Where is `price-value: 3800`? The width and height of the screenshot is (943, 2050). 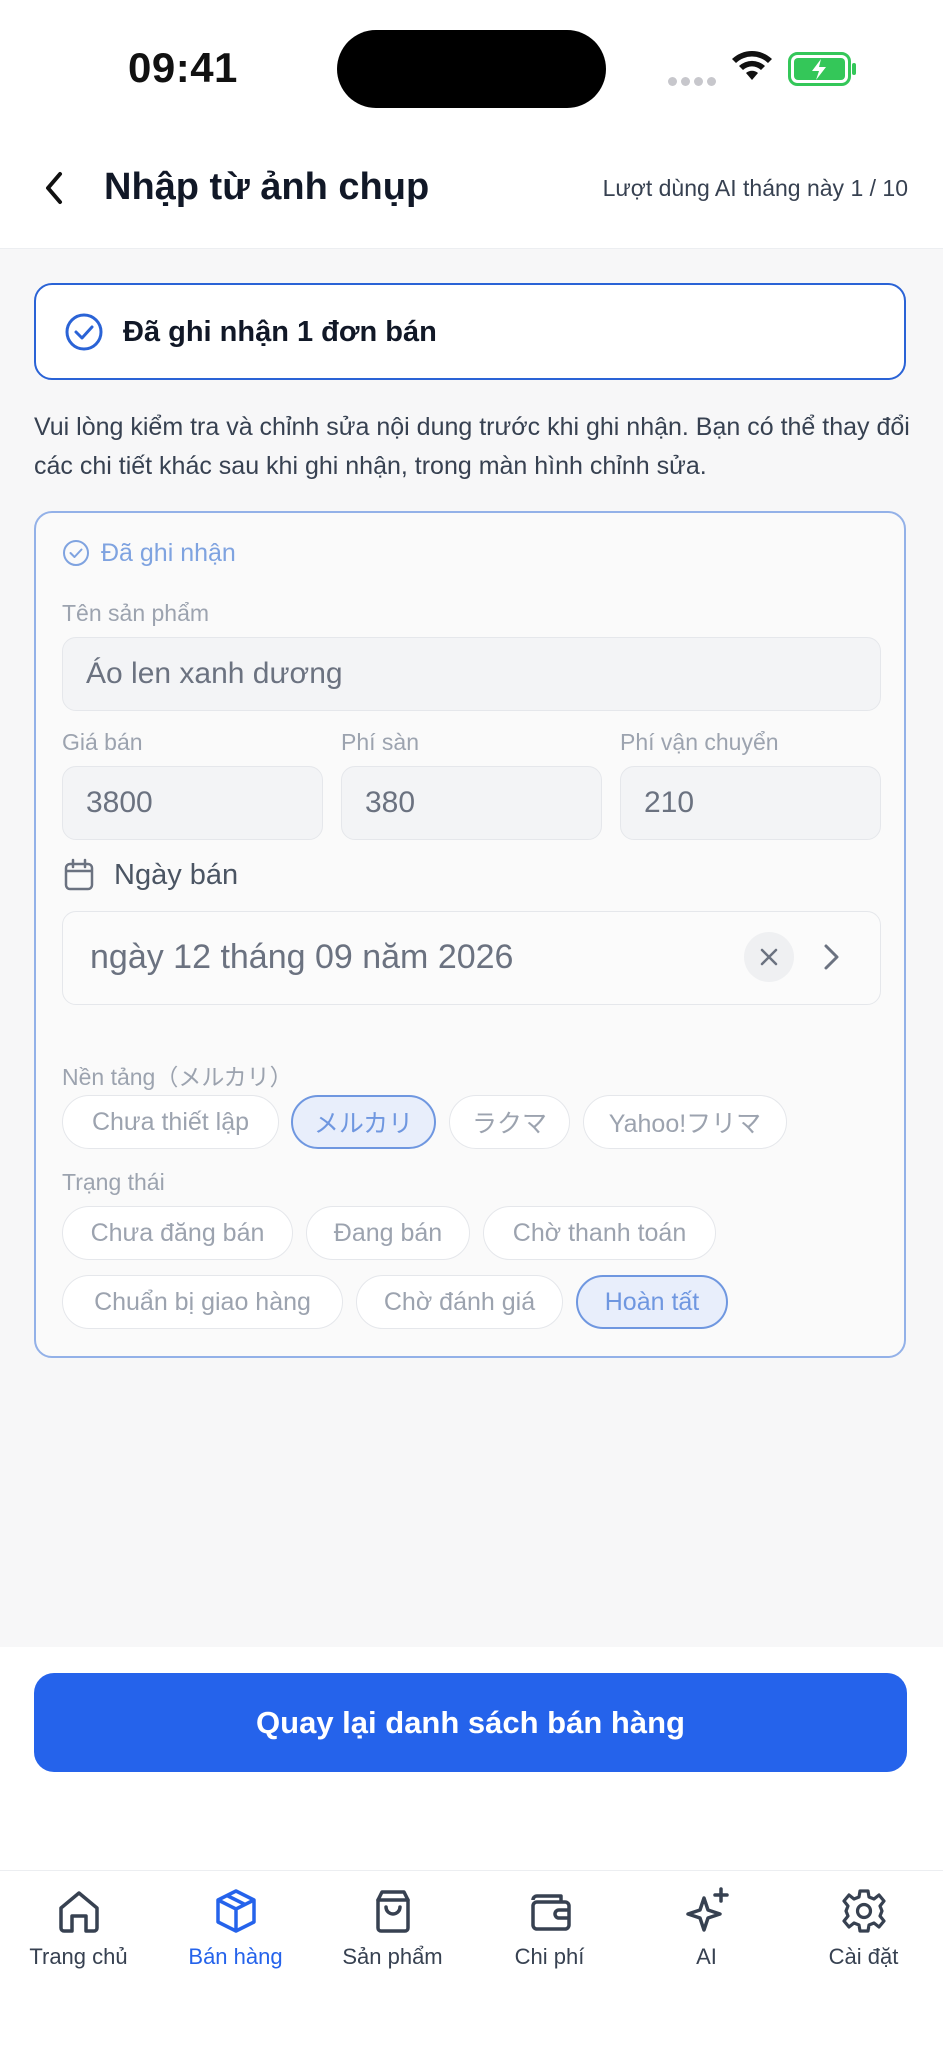
price-value: 3800 is located at coordinates (119, 802).